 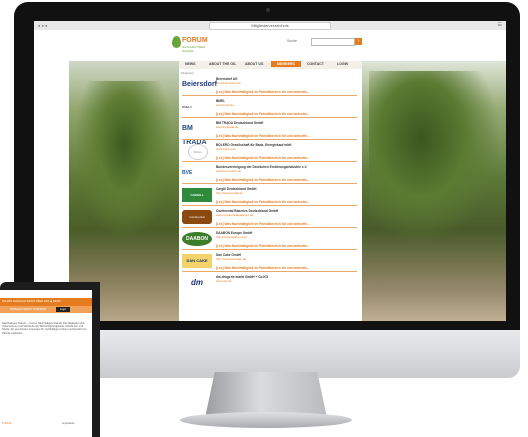 What do you see at coordinates (197, 261) in the screenshot?
I see `member-logo: DAN CAKE` at bounding box center [197, 261].